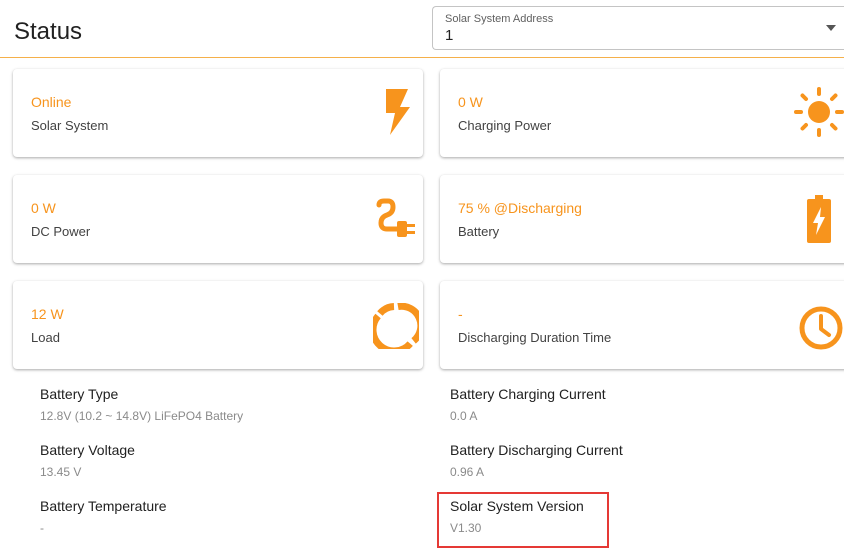 This screenshot has height=548, width=844. Describe the element at coordinates (535, 337) in the screenshot. I see `card-label: Discharging Duration Time` at that location.